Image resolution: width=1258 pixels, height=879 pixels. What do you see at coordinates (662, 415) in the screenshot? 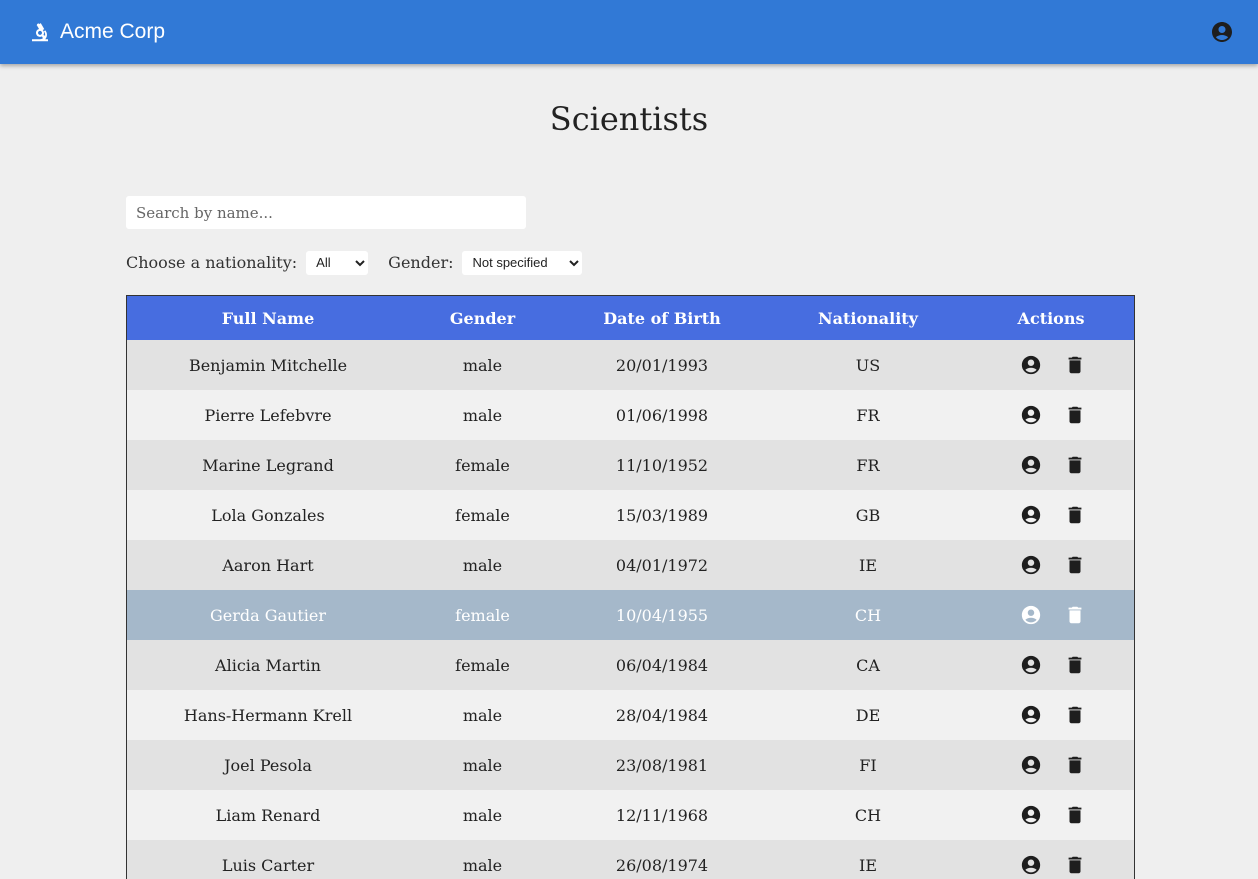
I see `cell-date-of-birth: 01/06/1998` at bounding box center [662, 415].